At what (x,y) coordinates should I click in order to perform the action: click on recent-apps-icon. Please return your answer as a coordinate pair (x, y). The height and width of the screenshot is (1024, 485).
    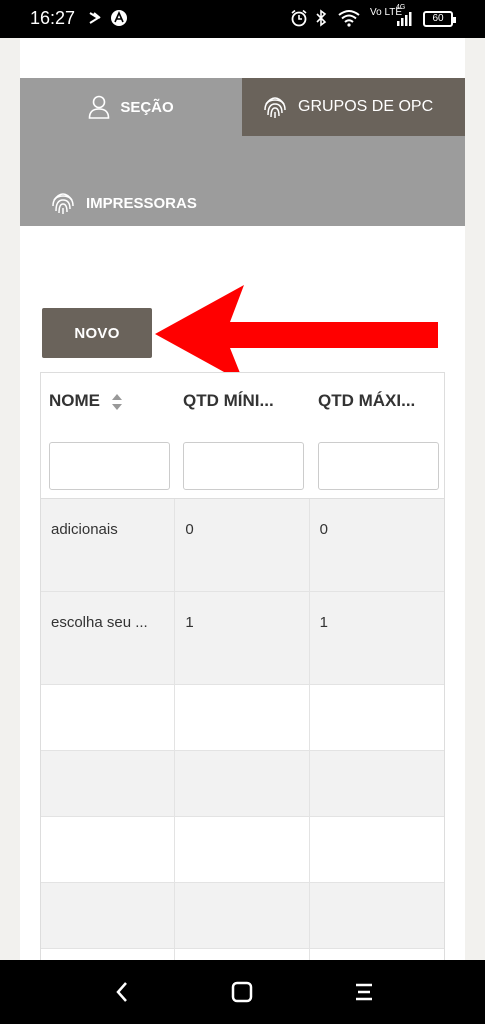
    Looking at the image, I should click on (364, 992).